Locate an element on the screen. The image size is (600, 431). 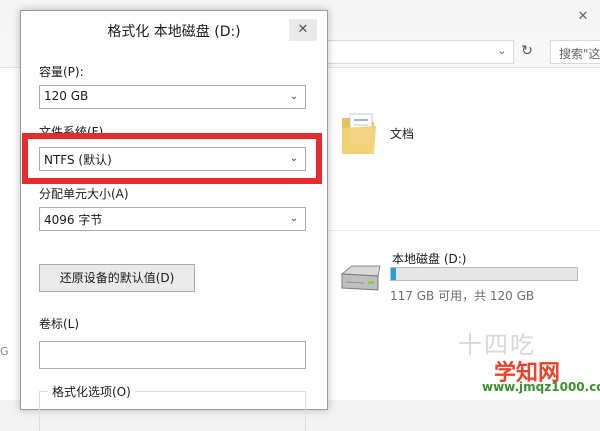
address-dropdown-icon: ⌄ is located at coordinates (502, 52).